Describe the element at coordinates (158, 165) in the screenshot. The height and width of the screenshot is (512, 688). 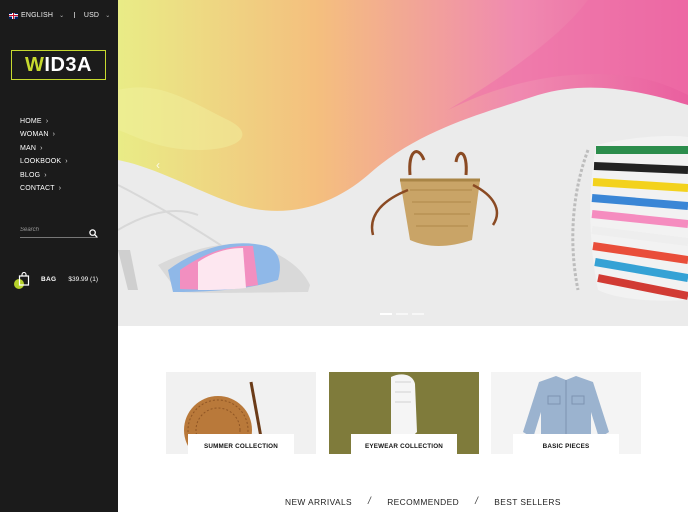
I see `slider-prev-arrow: ‹` at that location.